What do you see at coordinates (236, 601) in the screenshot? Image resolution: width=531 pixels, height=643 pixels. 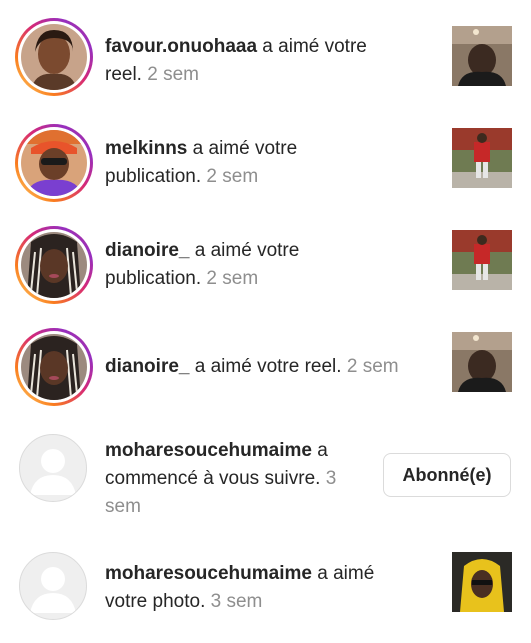 I see `timestamp: 3 sem` at bounding box center [236, 601].